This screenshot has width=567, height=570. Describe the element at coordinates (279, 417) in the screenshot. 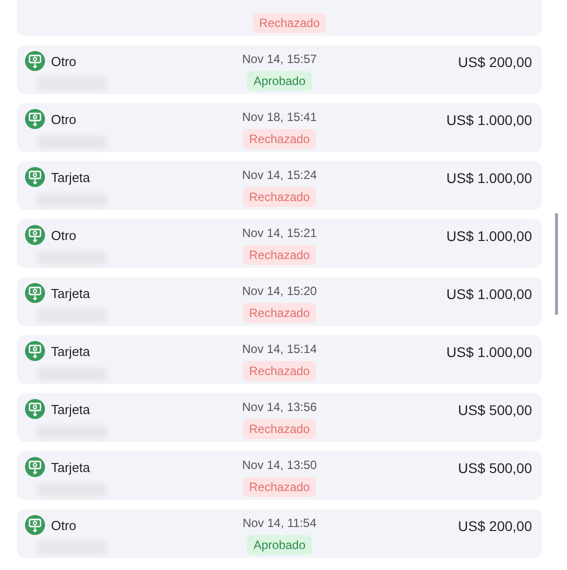

I see `transaction-card: Tarjeta Nov 14, 13:56 Rechazado US$ 500,00` at that location.